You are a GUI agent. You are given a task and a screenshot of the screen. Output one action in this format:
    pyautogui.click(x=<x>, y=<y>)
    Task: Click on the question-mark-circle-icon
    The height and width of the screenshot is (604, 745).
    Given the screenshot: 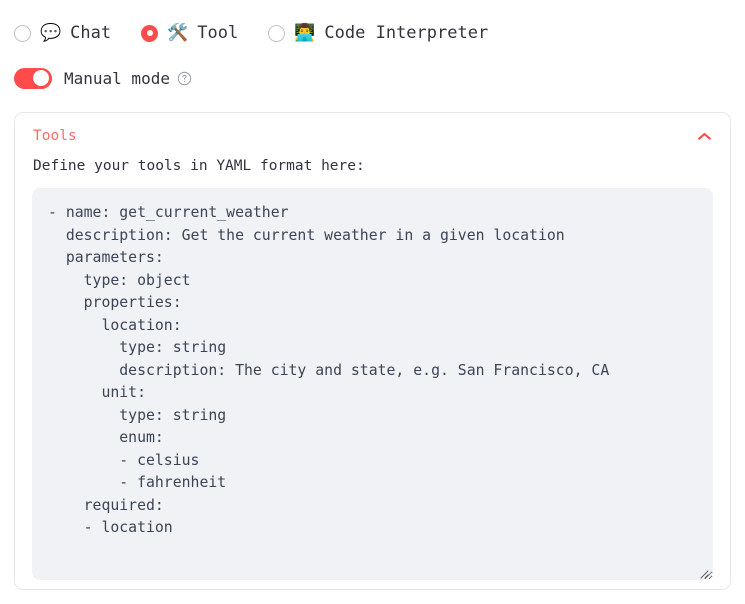 What is the action you would take?
    pyautogui.click(x=184, y=78)
    